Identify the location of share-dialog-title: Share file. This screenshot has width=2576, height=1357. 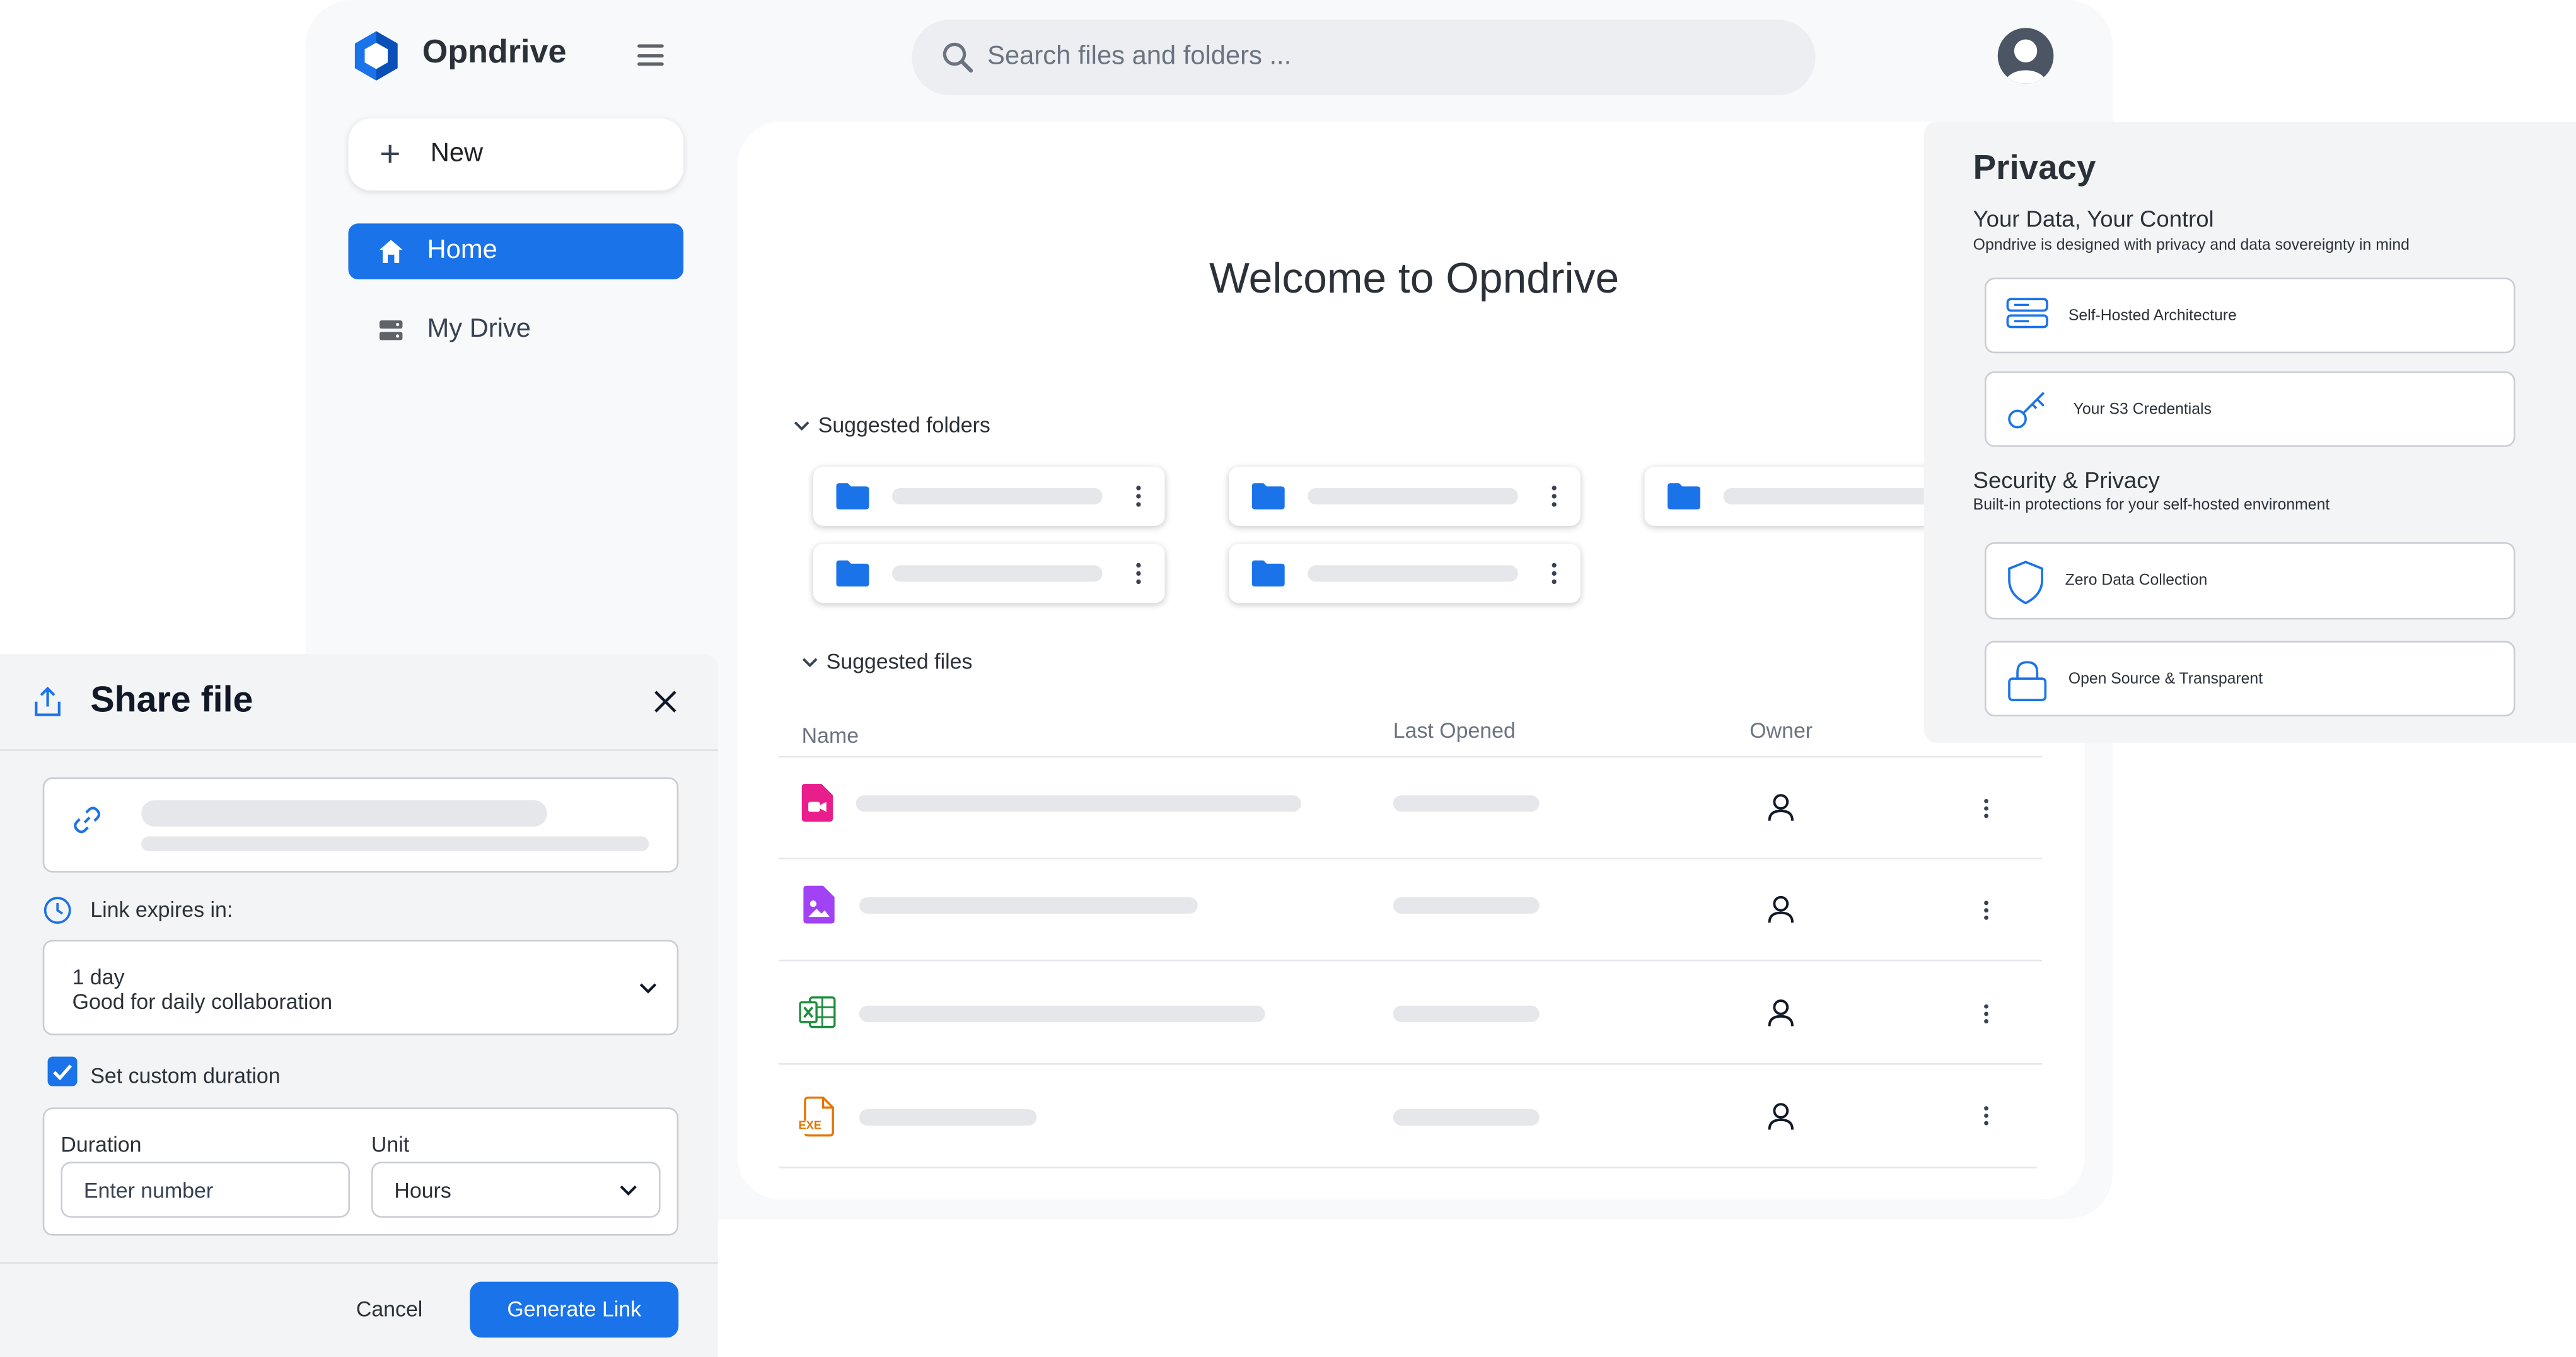
(171, 699).